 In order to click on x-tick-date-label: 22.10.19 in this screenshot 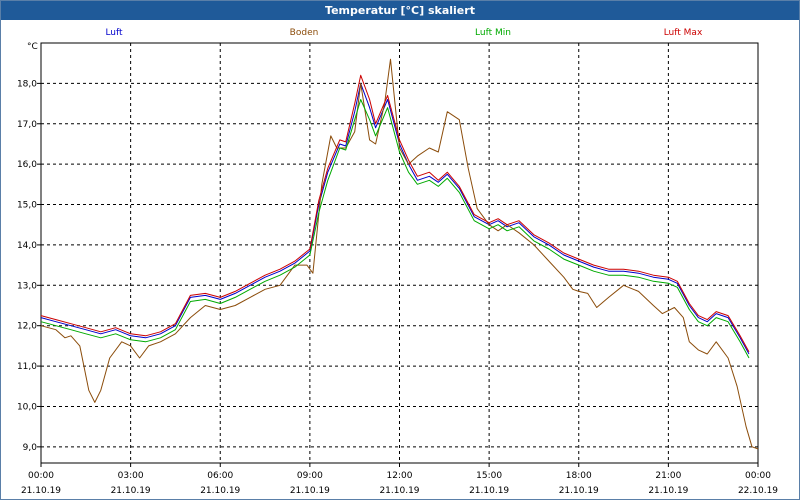, I will do `click(758, 491)`.